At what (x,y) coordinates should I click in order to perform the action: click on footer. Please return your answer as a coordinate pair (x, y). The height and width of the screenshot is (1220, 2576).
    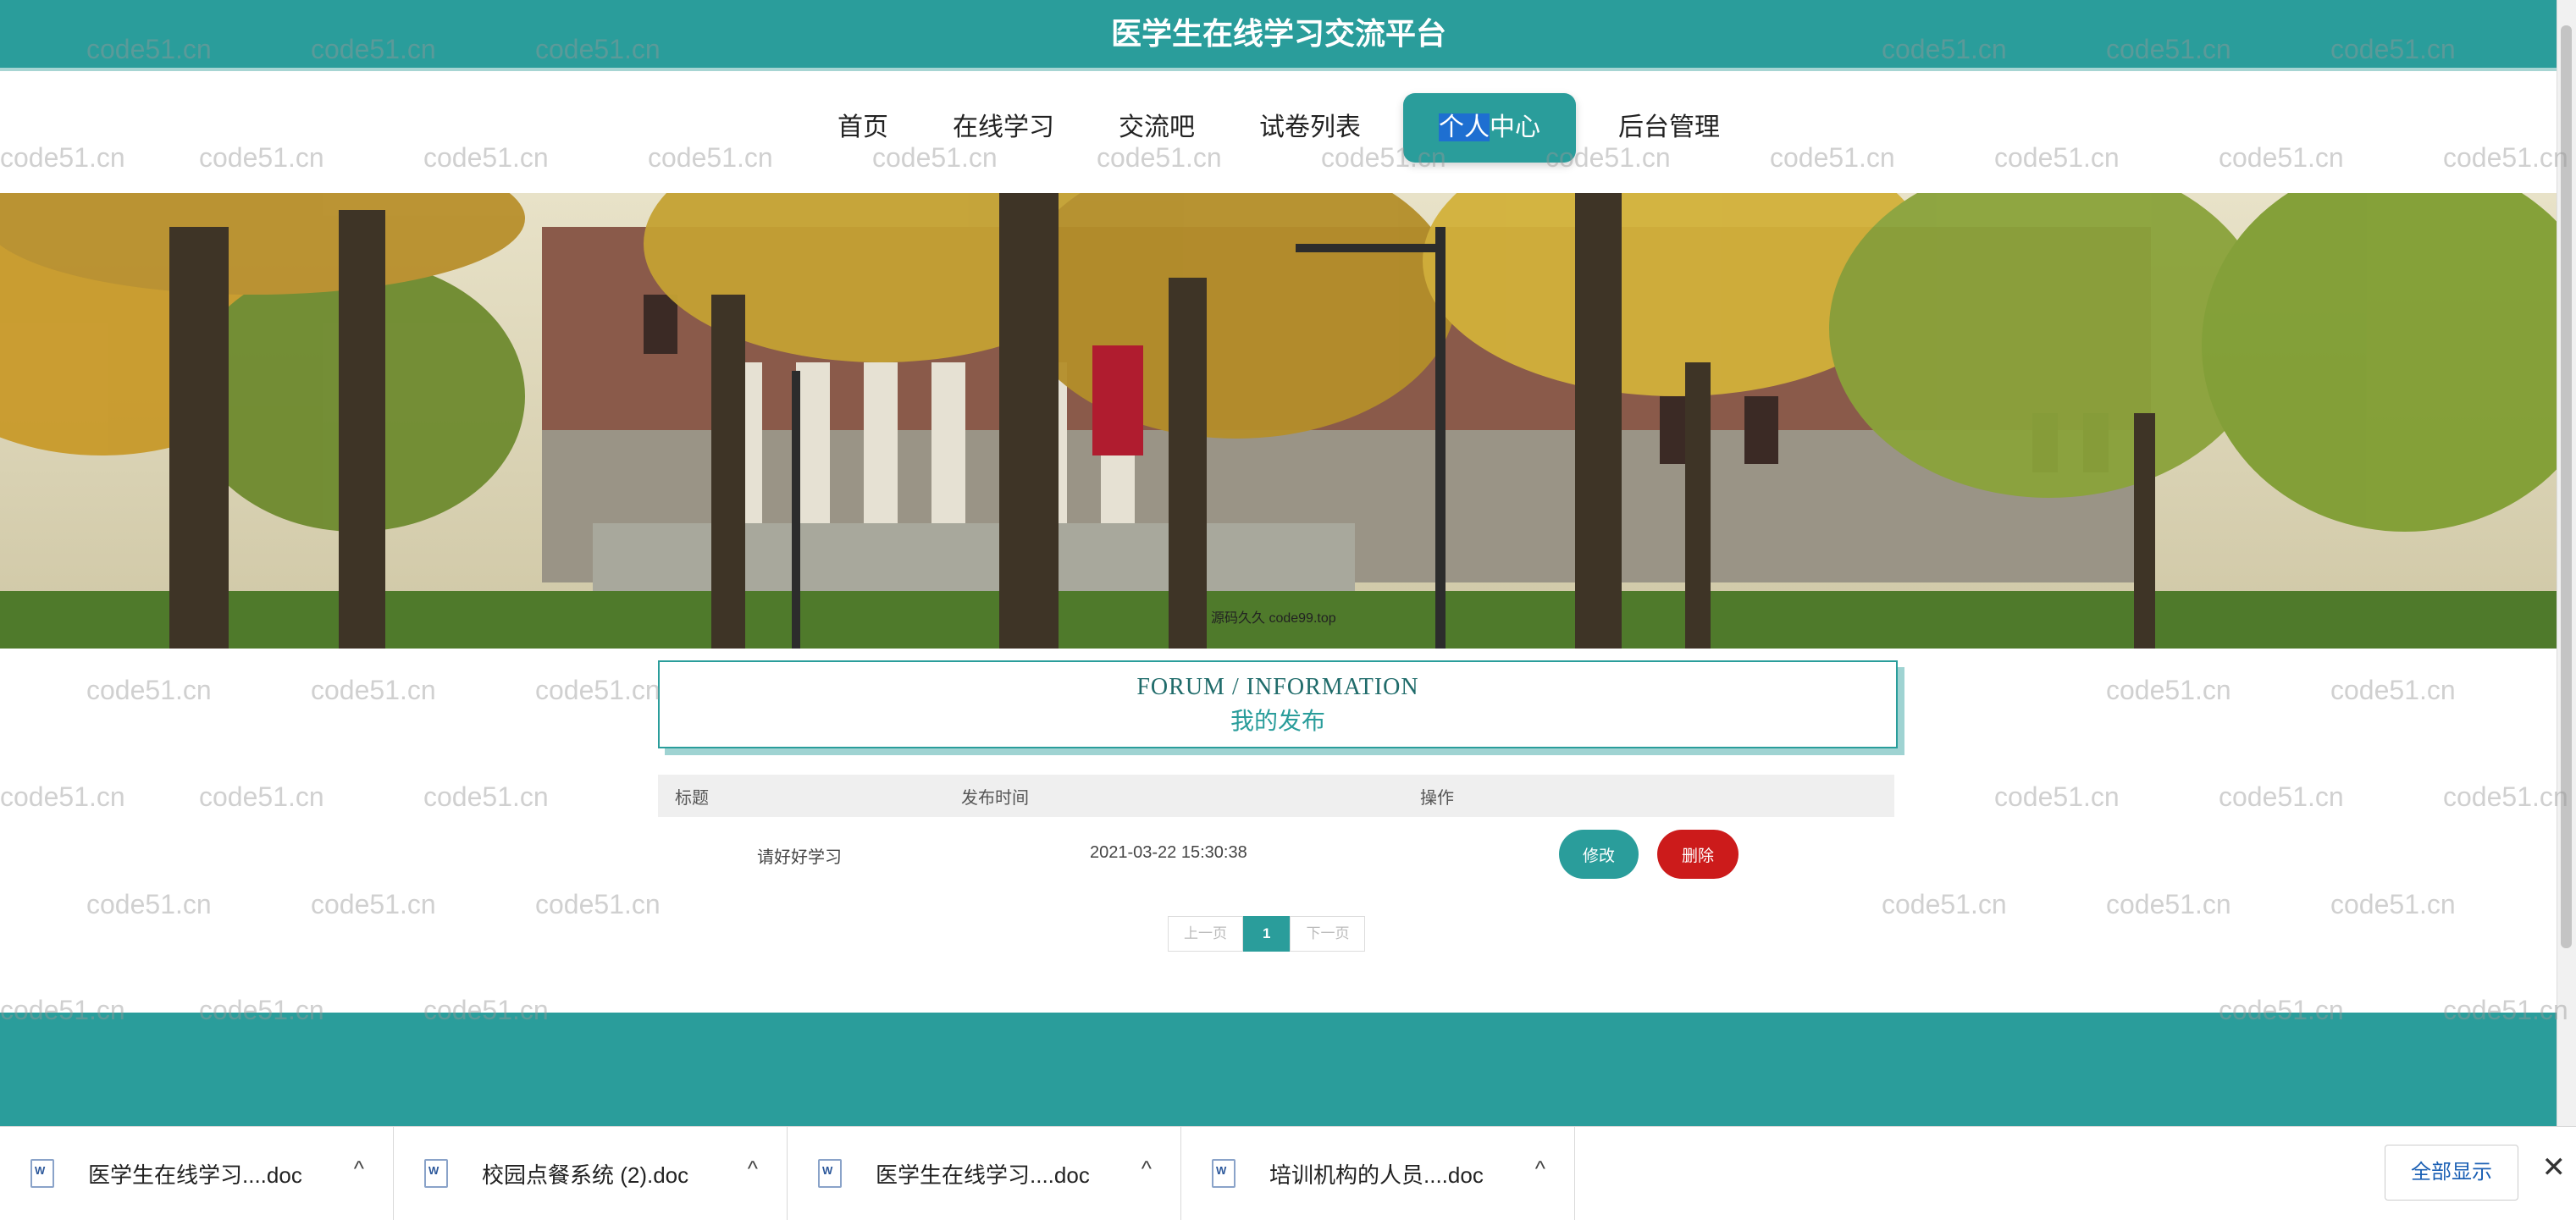
    Looking at the image, I should click on (1278, 1069).